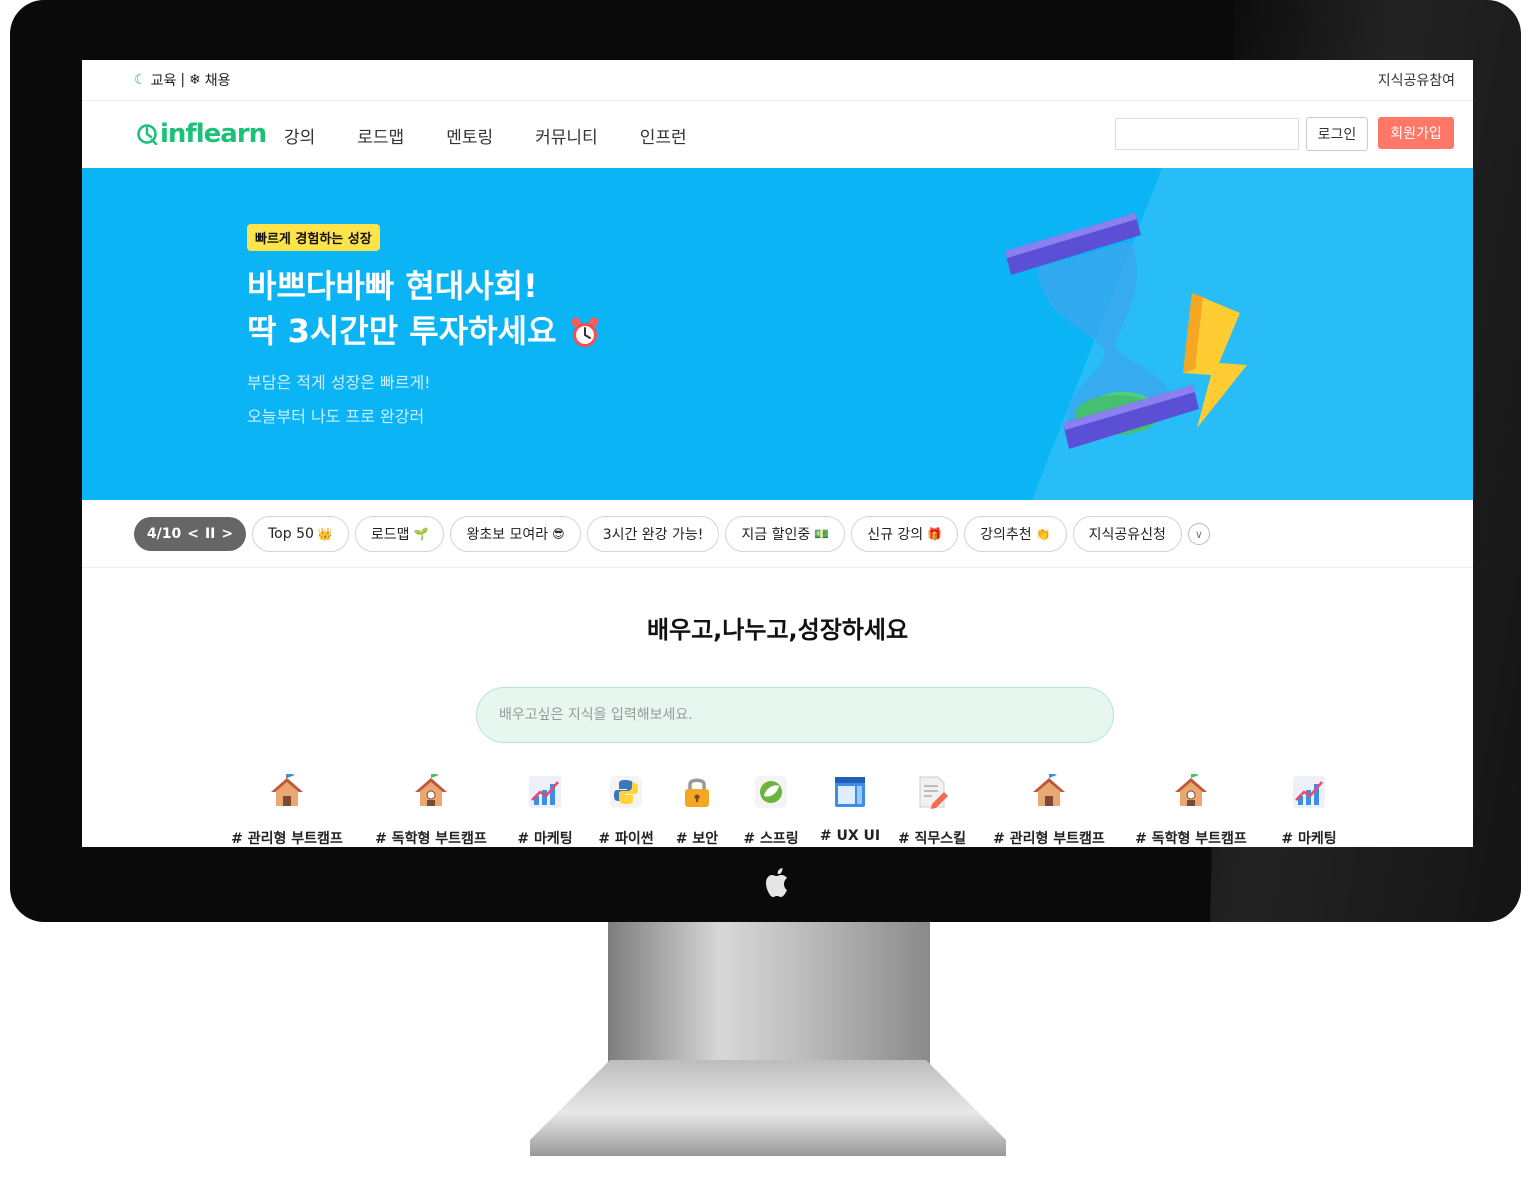 The height and width of the screenshot is (1183, 1539). Describe the element at coordinates (1337, 134) in the screenshot. I see `login-button: 로그인` at that location.